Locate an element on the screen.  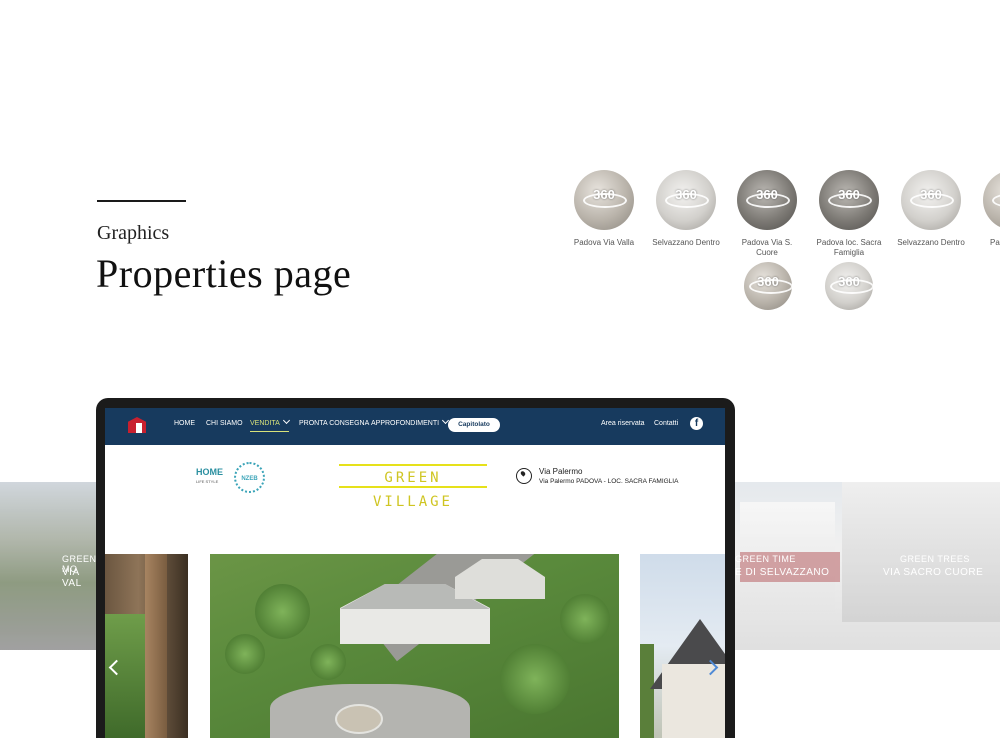
tour-thumbnail: 360 Padova Via Valla is located at coordinates (604, 209).